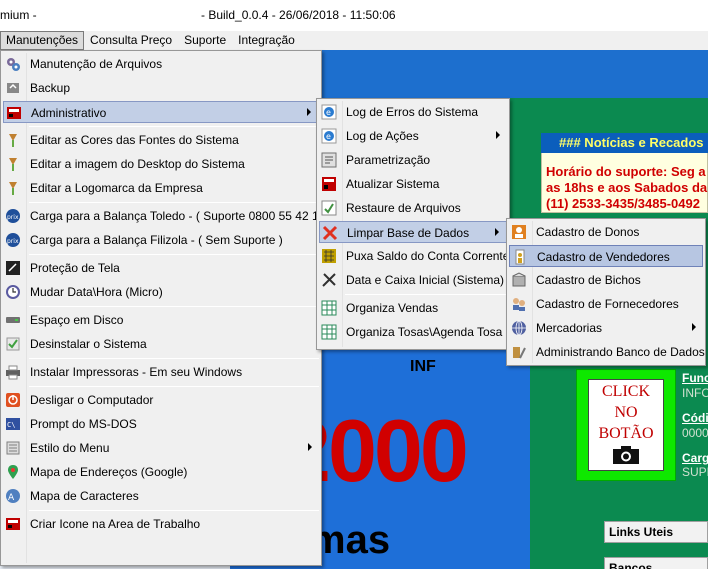 The height and width of the screenshot is (569, 708). Describe the element at coordinates (413, 208) in the screenshot. I see `menu-item-restaure-de-arquivos: Restaure de Arquivos` at that location.